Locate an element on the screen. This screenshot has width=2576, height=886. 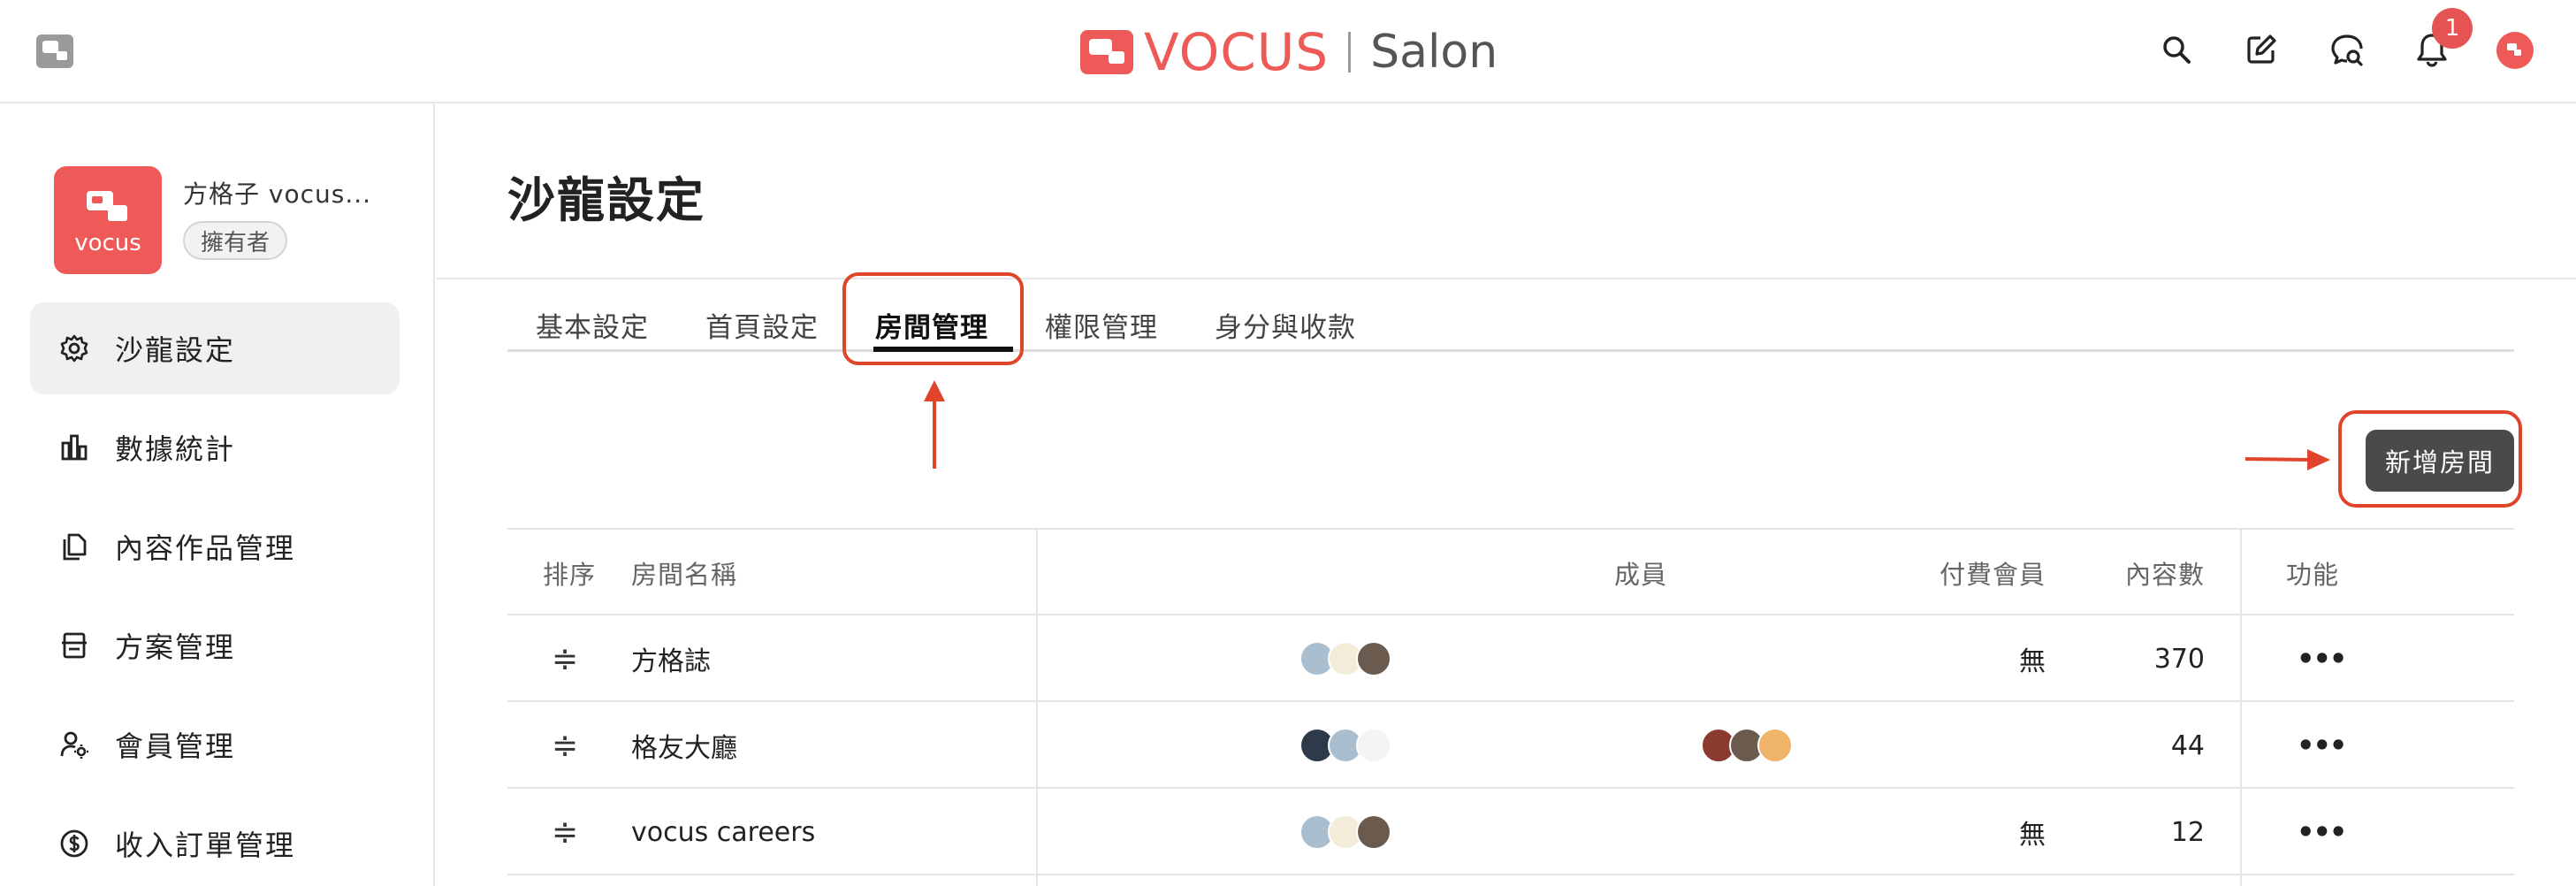
top-bar: VOCUS Salon 1 is located at coordinates (1288, 52).